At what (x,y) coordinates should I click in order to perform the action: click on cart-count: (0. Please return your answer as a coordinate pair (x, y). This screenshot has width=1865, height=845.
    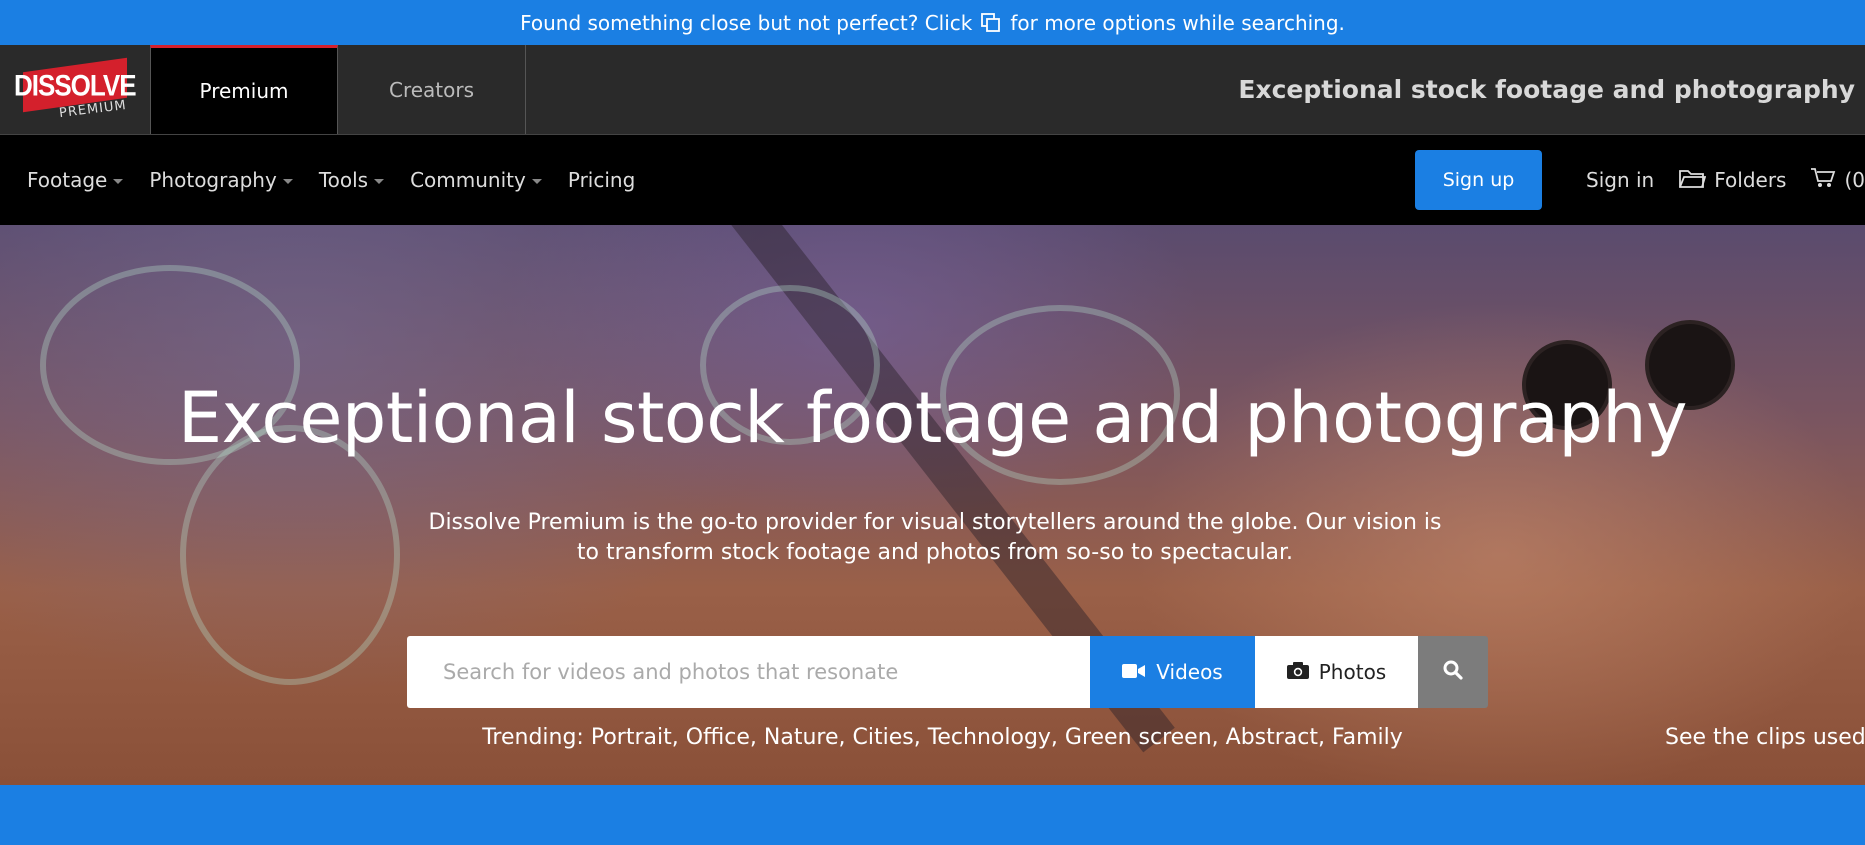
    Looking at the image, I should click on (1854, 180).